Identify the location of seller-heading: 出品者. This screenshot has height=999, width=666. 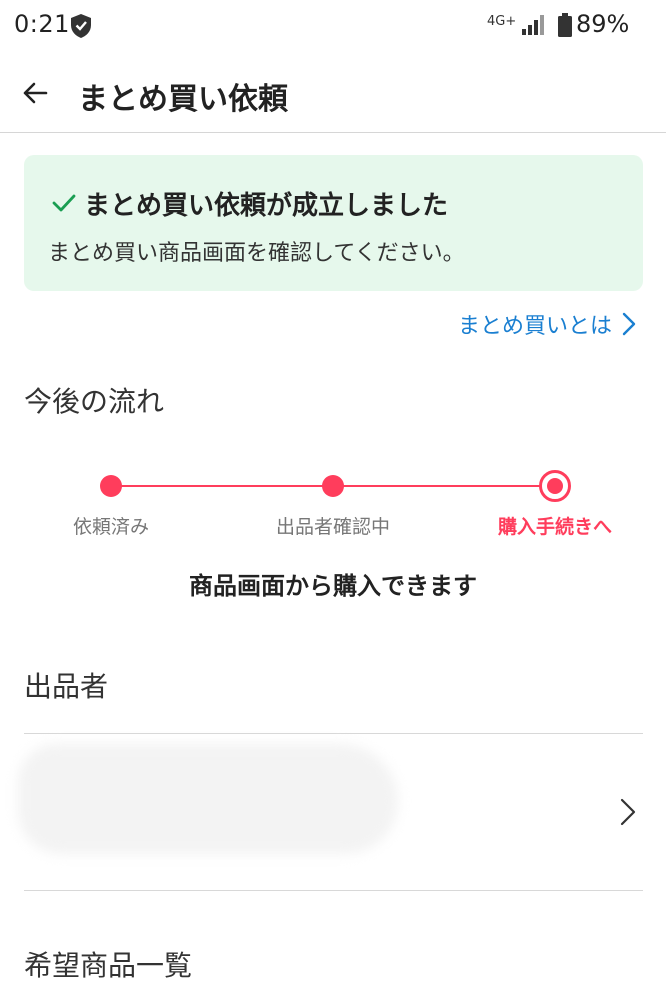
(66, 686).